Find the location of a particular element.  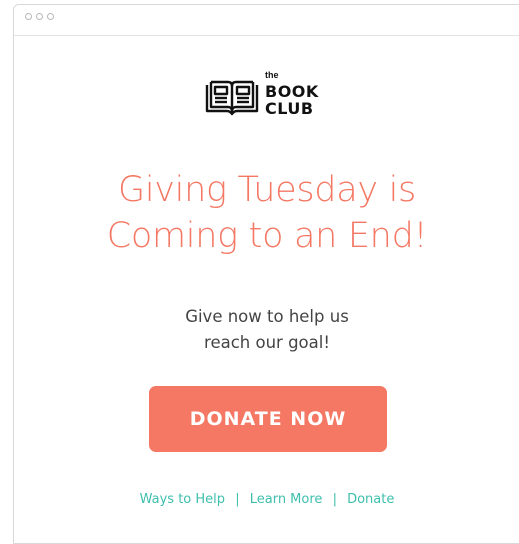

subheadline: Give now to help us reach our goal! is located at coordinates (266, 330).